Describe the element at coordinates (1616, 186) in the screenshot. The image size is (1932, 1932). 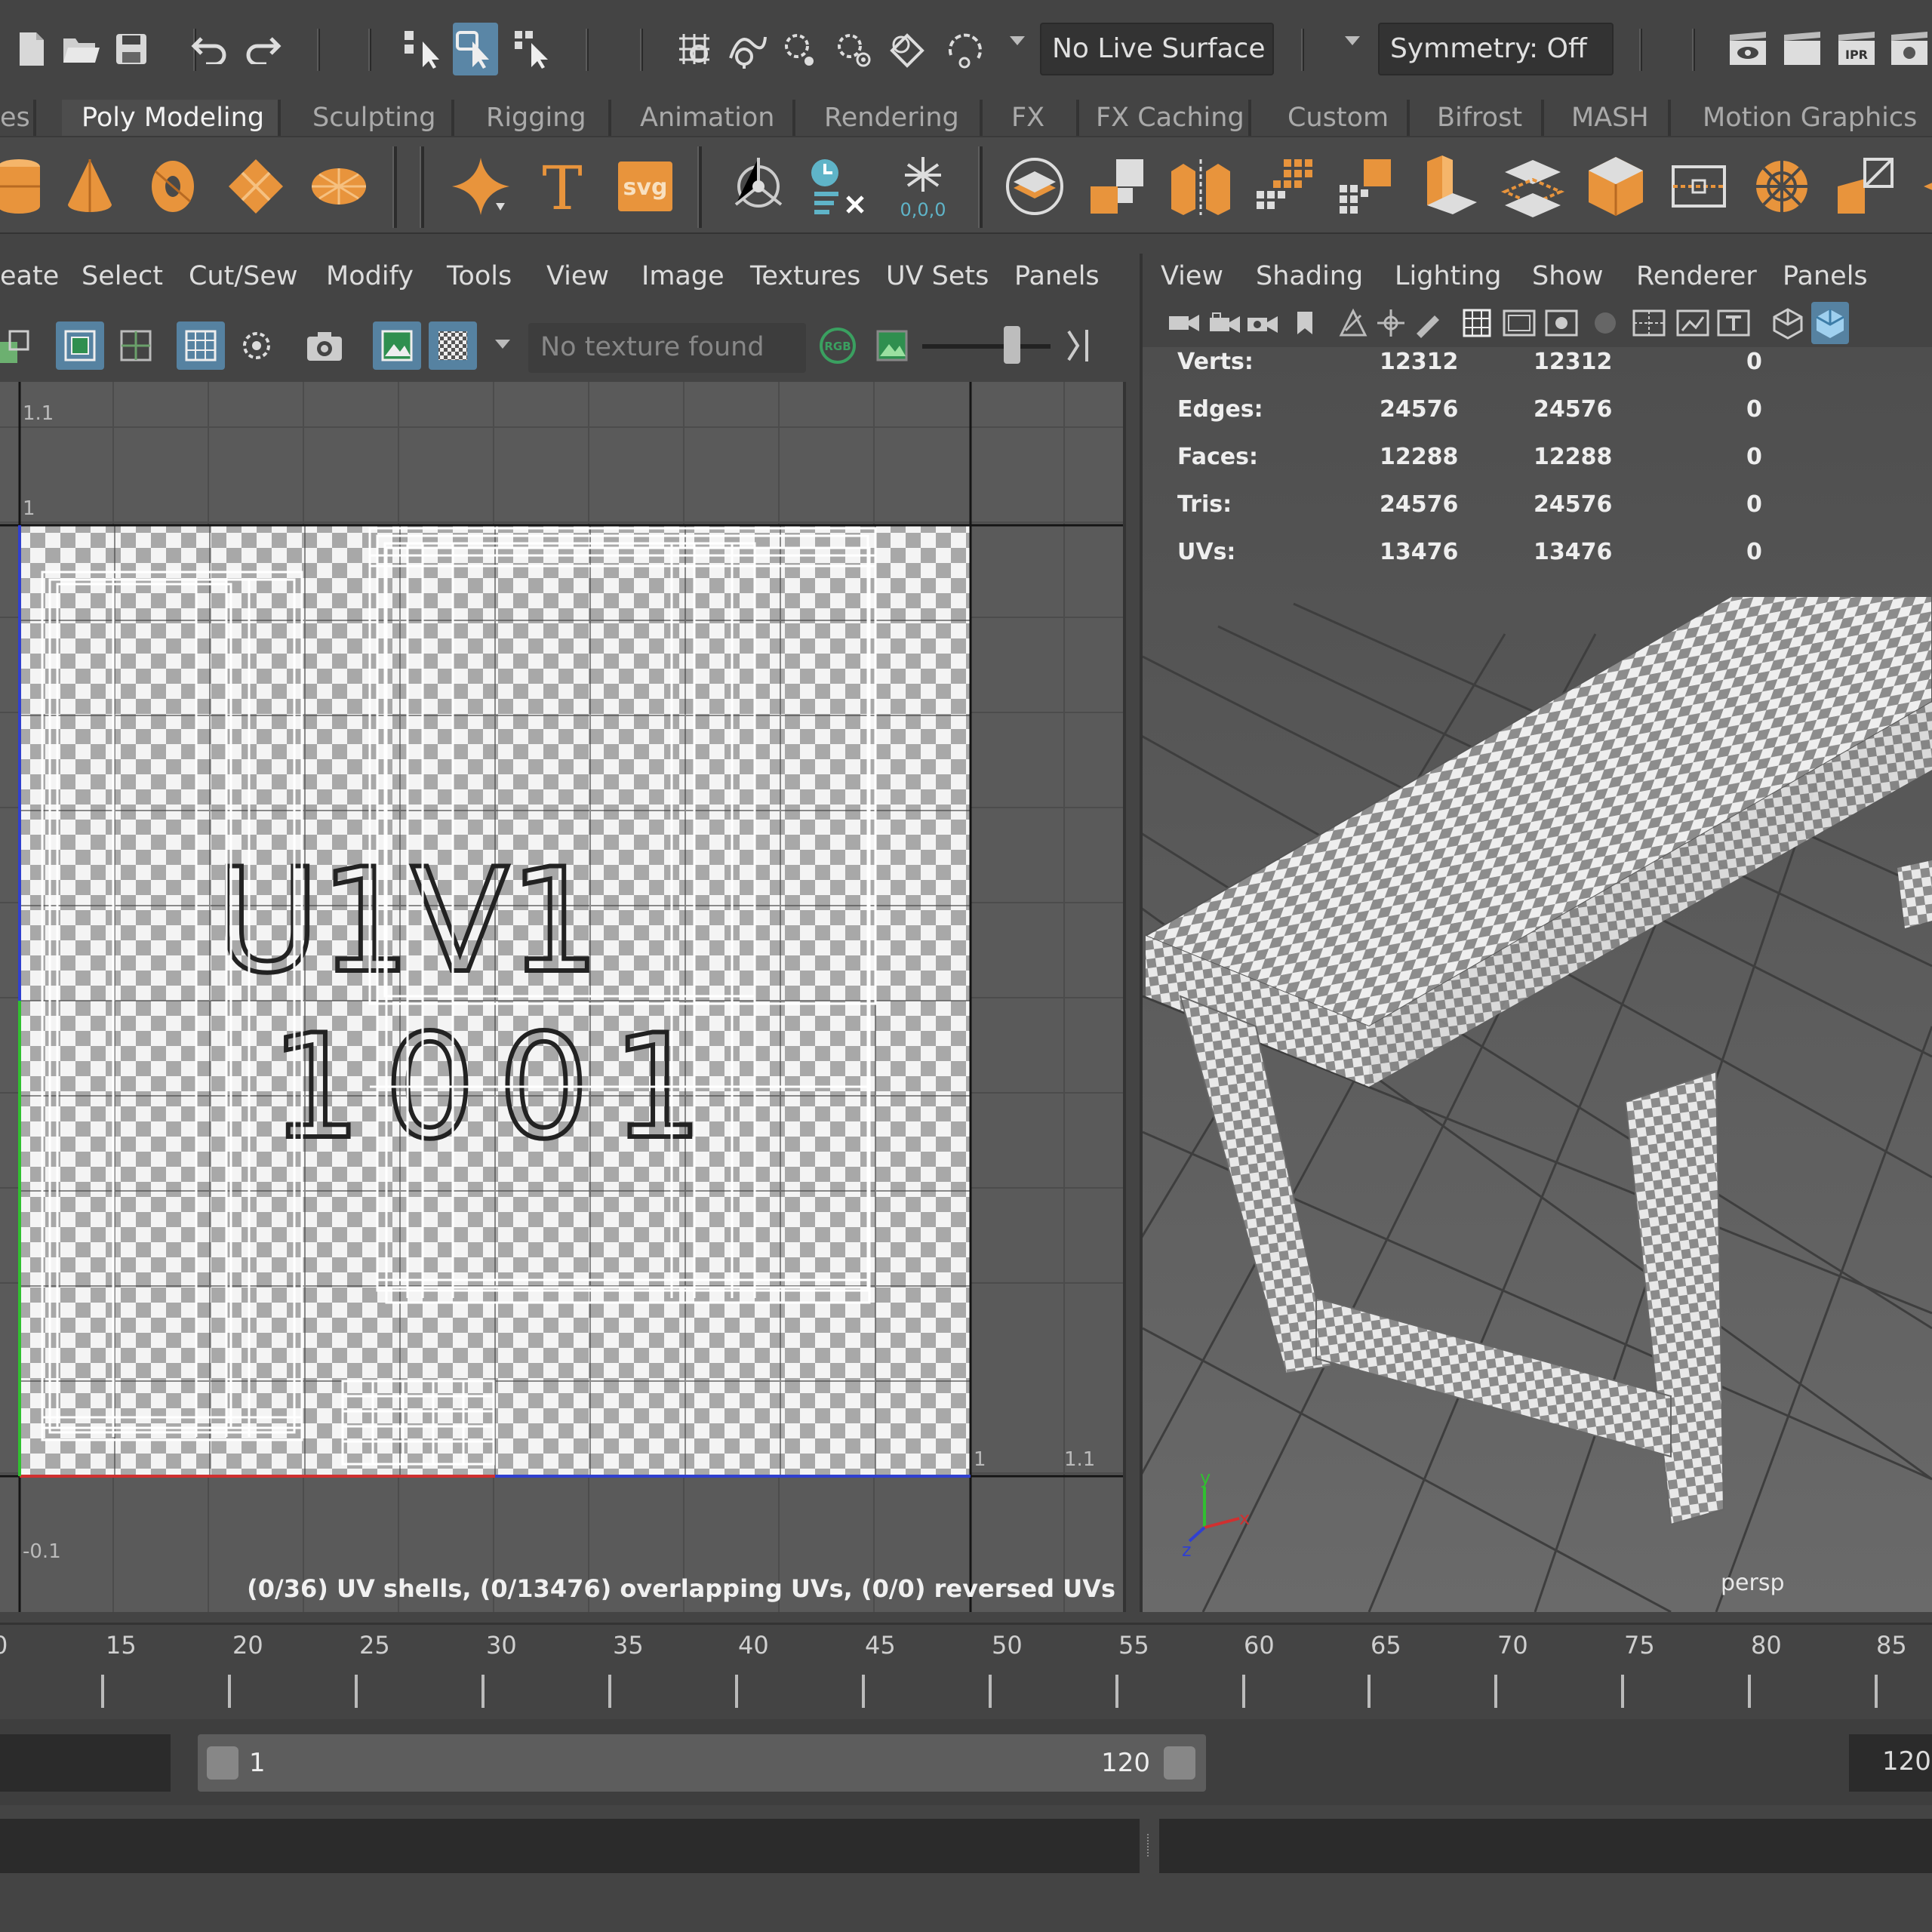
I see `bevel-icon` at that location.